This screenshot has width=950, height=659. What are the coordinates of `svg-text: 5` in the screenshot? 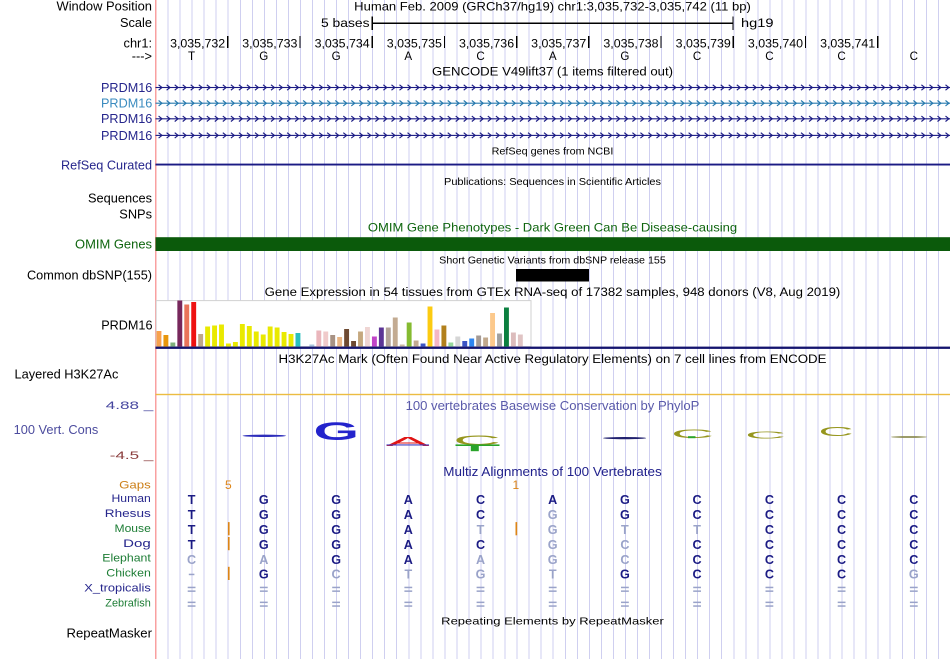 It's located at (228, 485).